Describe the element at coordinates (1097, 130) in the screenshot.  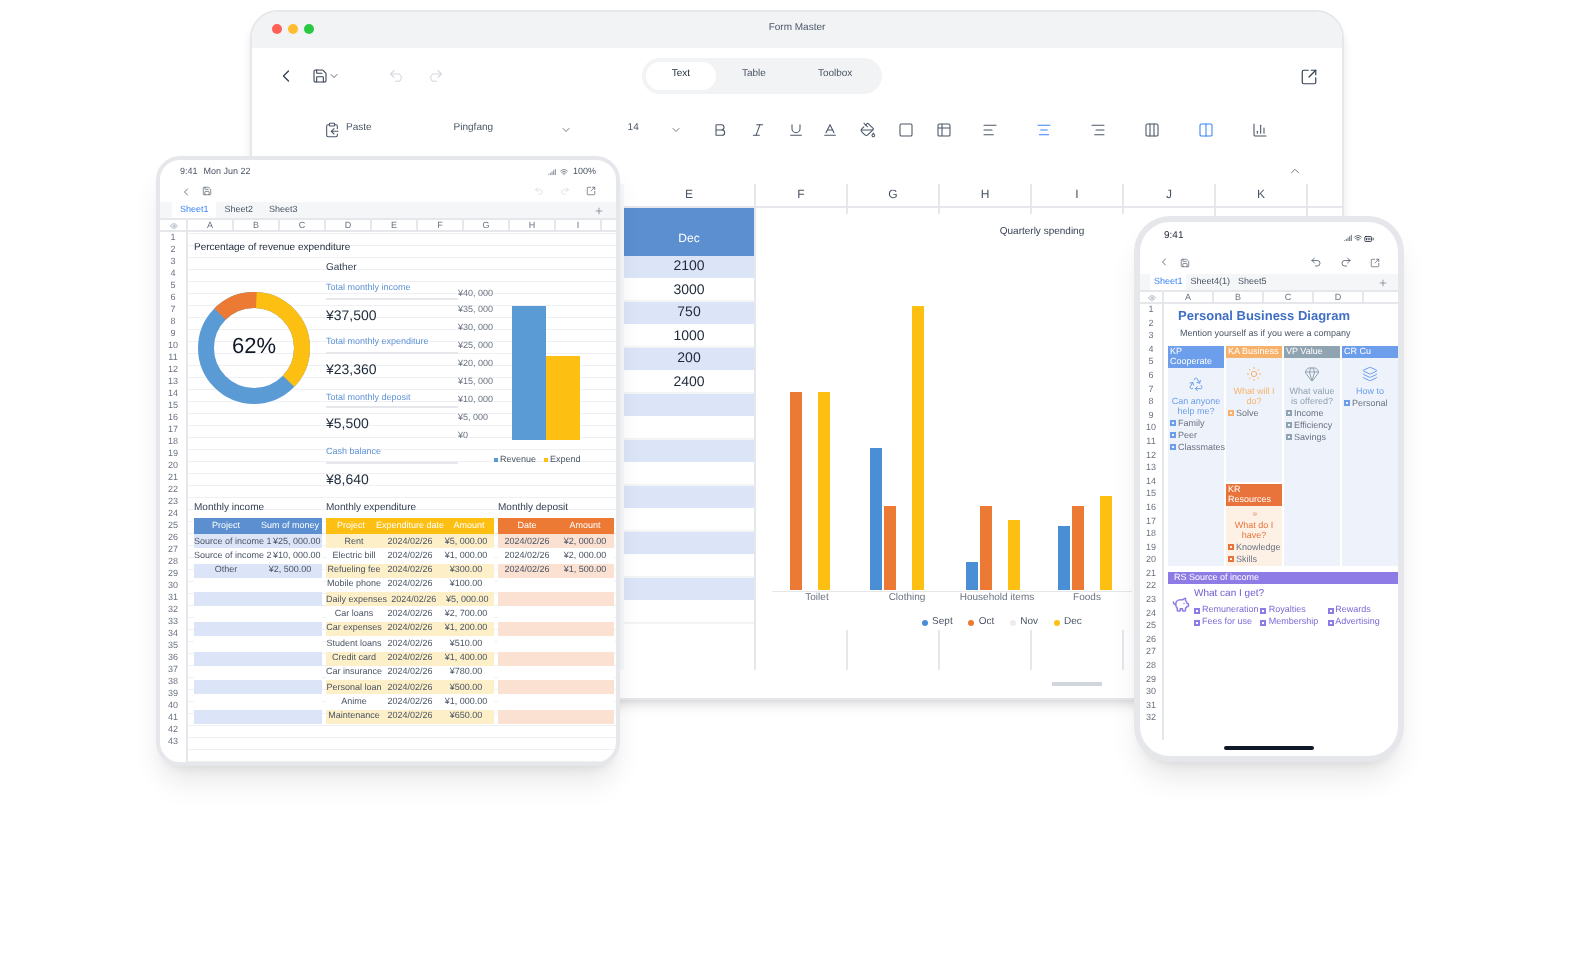
I see `align-right-icon` at that location.